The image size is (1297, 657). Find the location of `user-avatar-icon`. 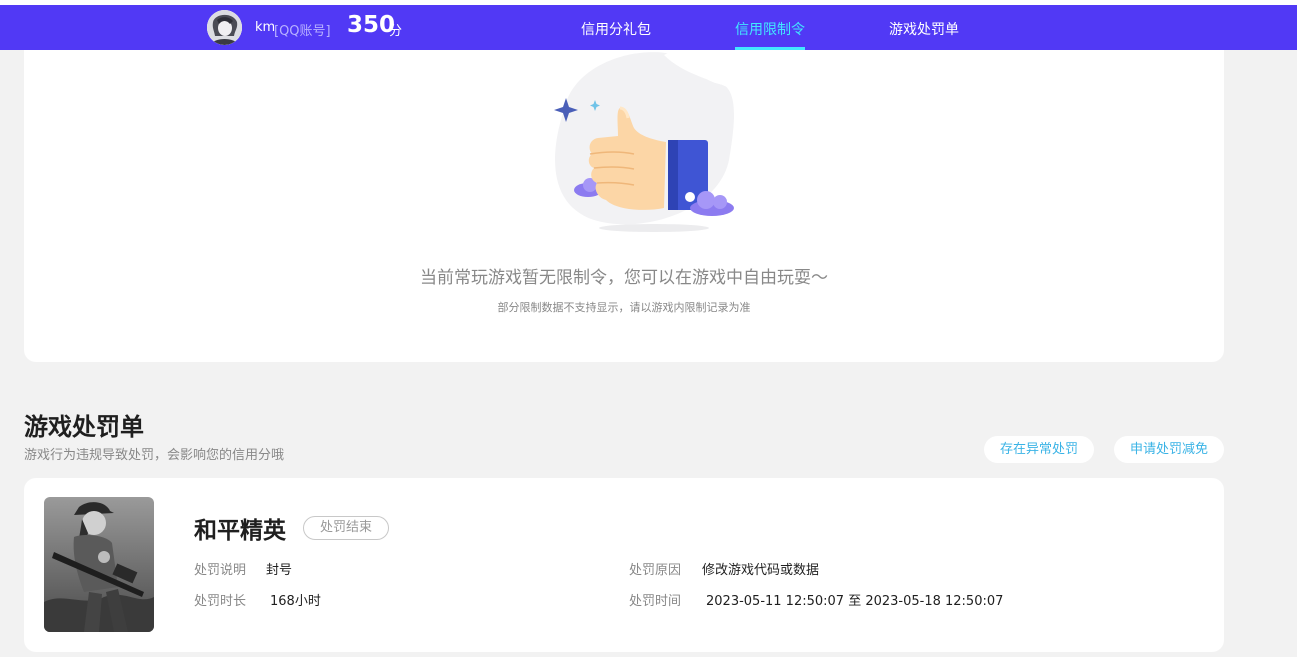

user-avatar-icon is located at coordinates (224, 27).